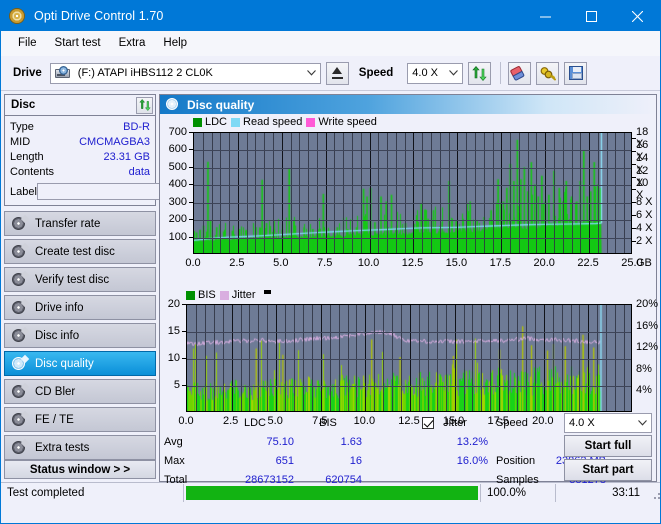 The height and width of the screenshot is (524, 661). What do you see at coordinates (517, 479) in the screenshot?
I see `samples-stat-label: Samples` at bounding box center [517, 479].